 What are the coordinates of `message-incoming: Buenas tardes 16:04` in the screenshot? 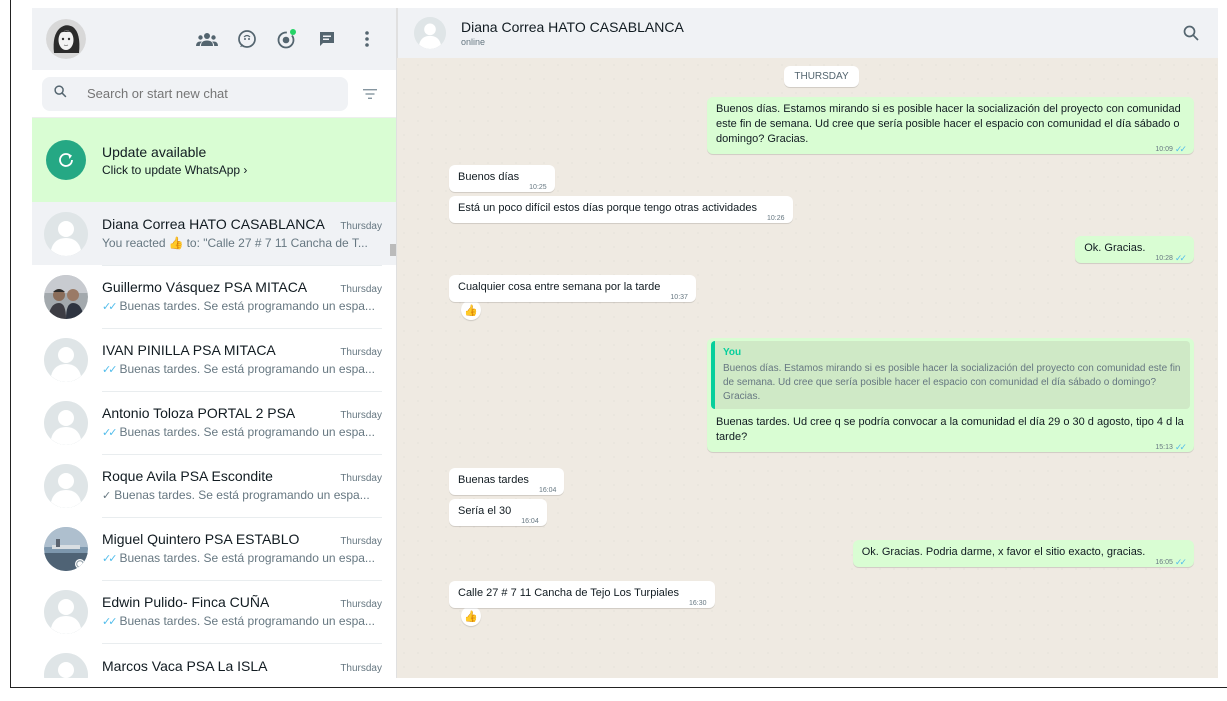 It's located at (507, 481).